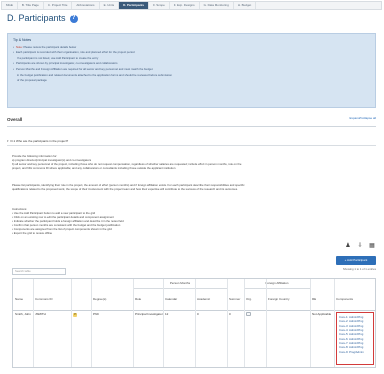 The width and height of the screenshot is (384, 374). I want to click on cell-degree: PhD, so click(96, 314).